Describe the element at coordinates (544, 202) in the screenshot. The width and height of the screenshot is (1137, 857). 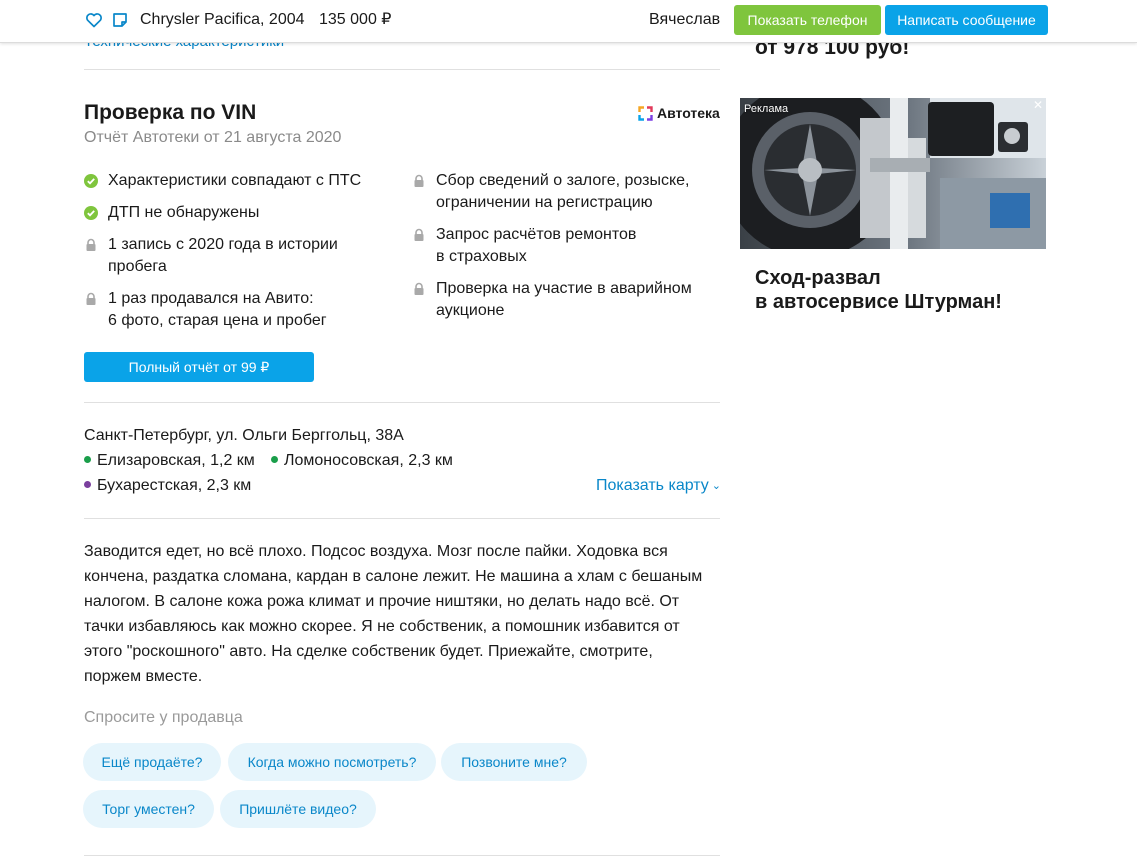
I see `check-item-text-cont: ограничении на регистрацию` at that location.